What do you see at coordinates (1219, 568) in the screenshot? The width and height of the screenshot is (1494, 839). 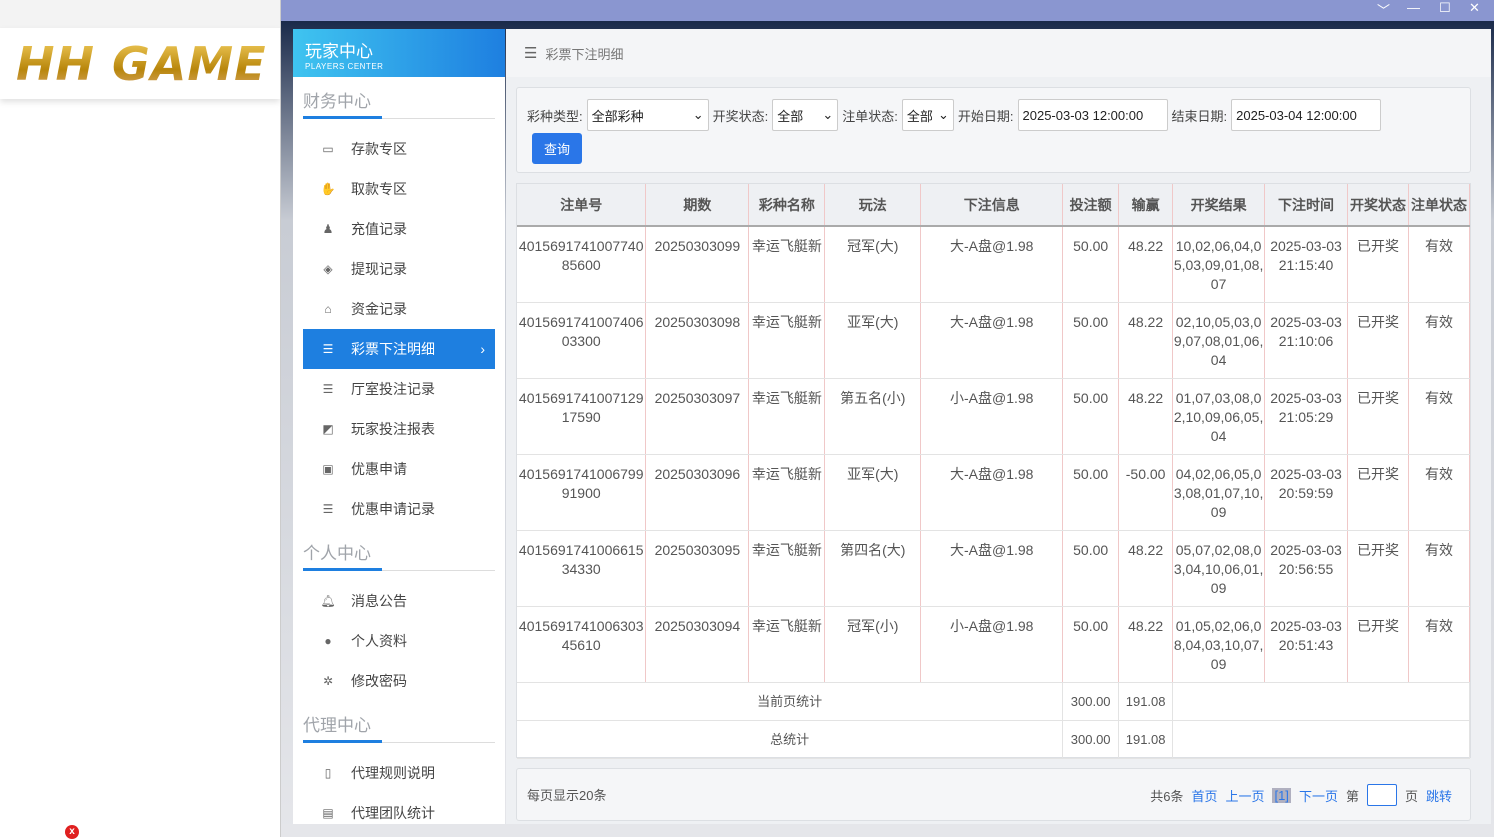 I see `table-cell: 05,07,02,08,03,04,10,06,01,09` at bounding box center [1219, 568].